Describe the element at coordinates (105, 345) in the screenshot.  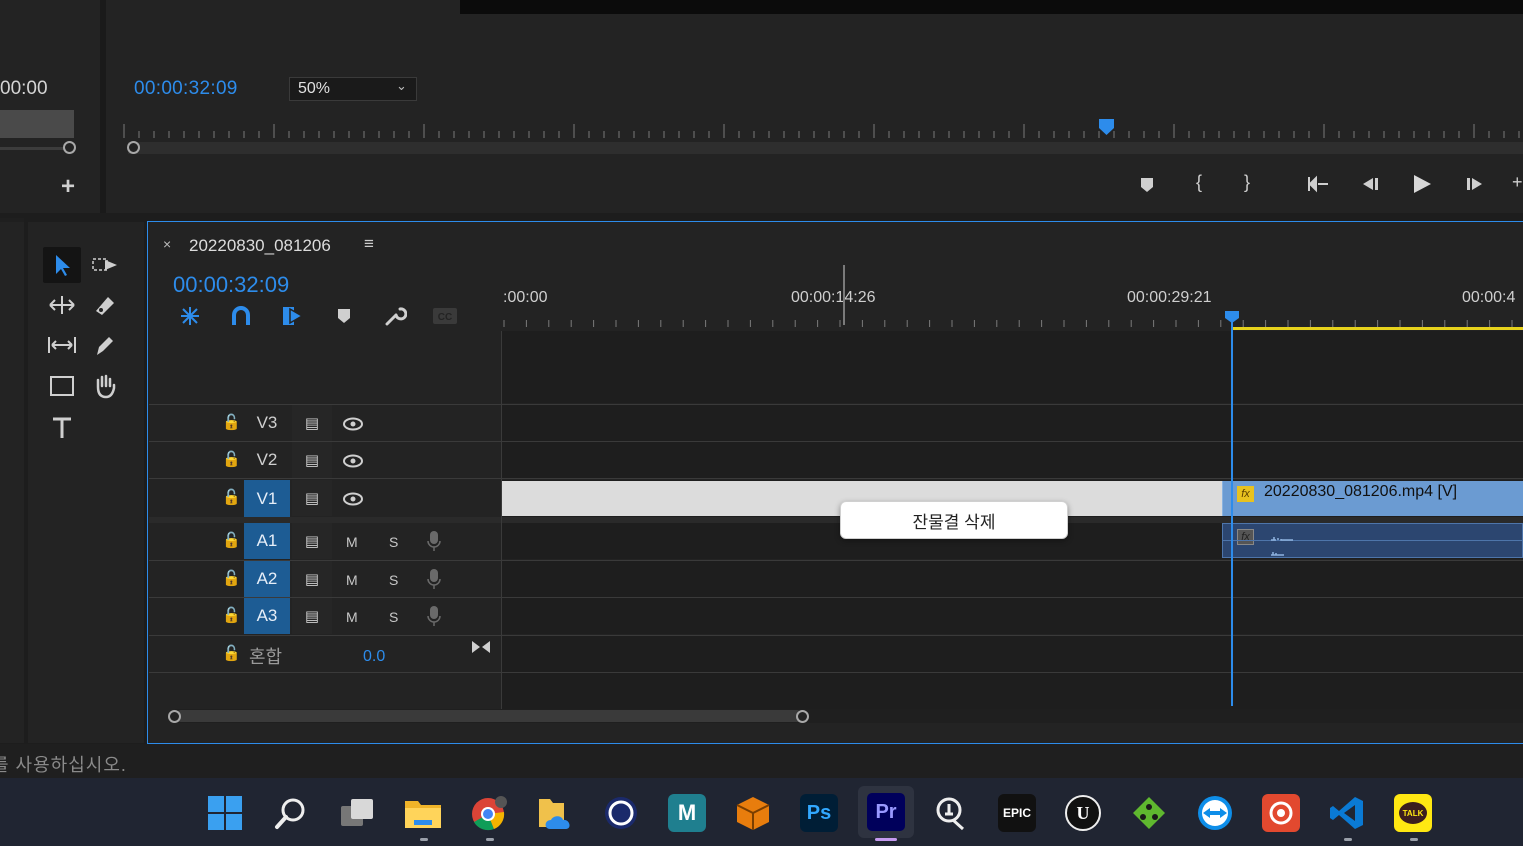
I see `pen-tool` at that location.